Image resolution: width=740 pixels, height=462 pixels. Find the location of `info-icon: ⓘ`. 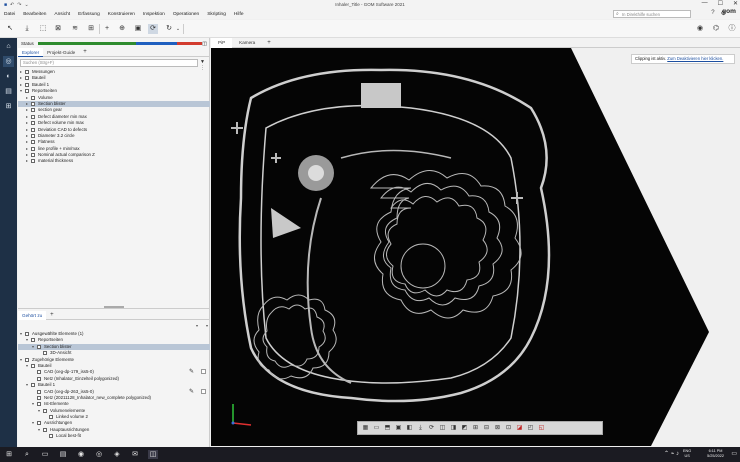

info-icon: ⓘ is located at coordinates (732, 29).